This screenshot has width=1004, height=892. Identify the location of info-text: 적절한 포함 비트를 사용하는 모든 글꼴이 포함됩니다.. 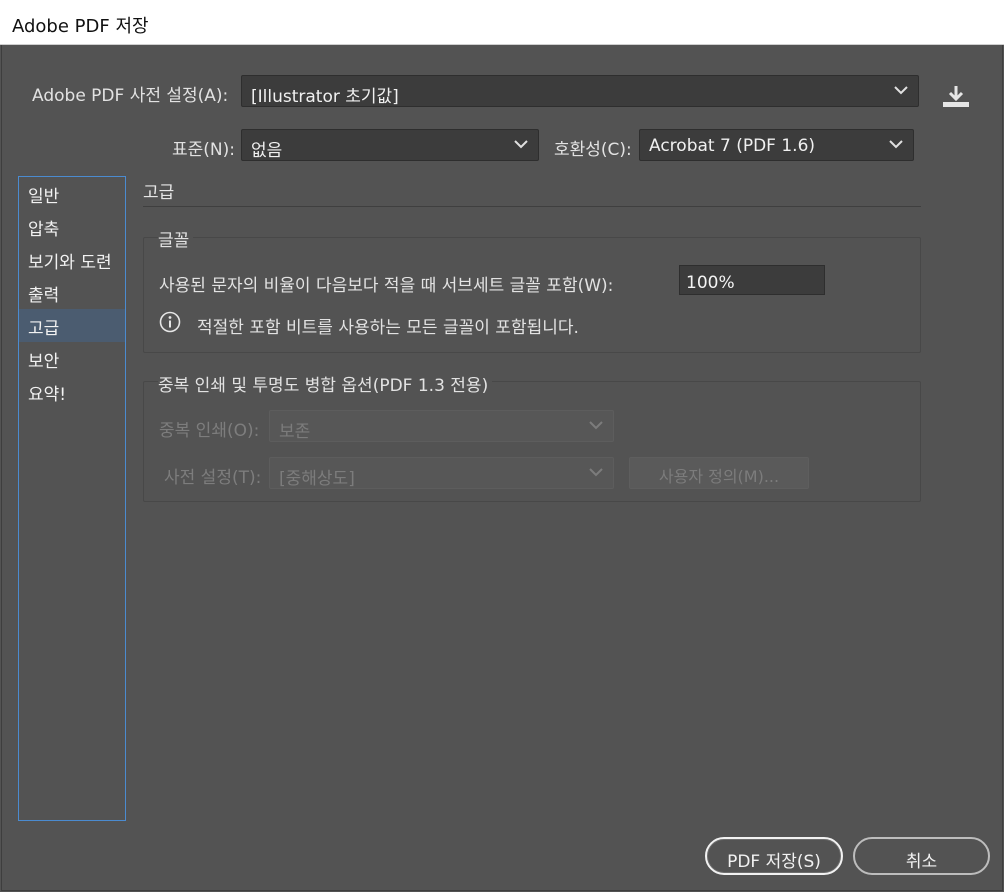
(388, 328).